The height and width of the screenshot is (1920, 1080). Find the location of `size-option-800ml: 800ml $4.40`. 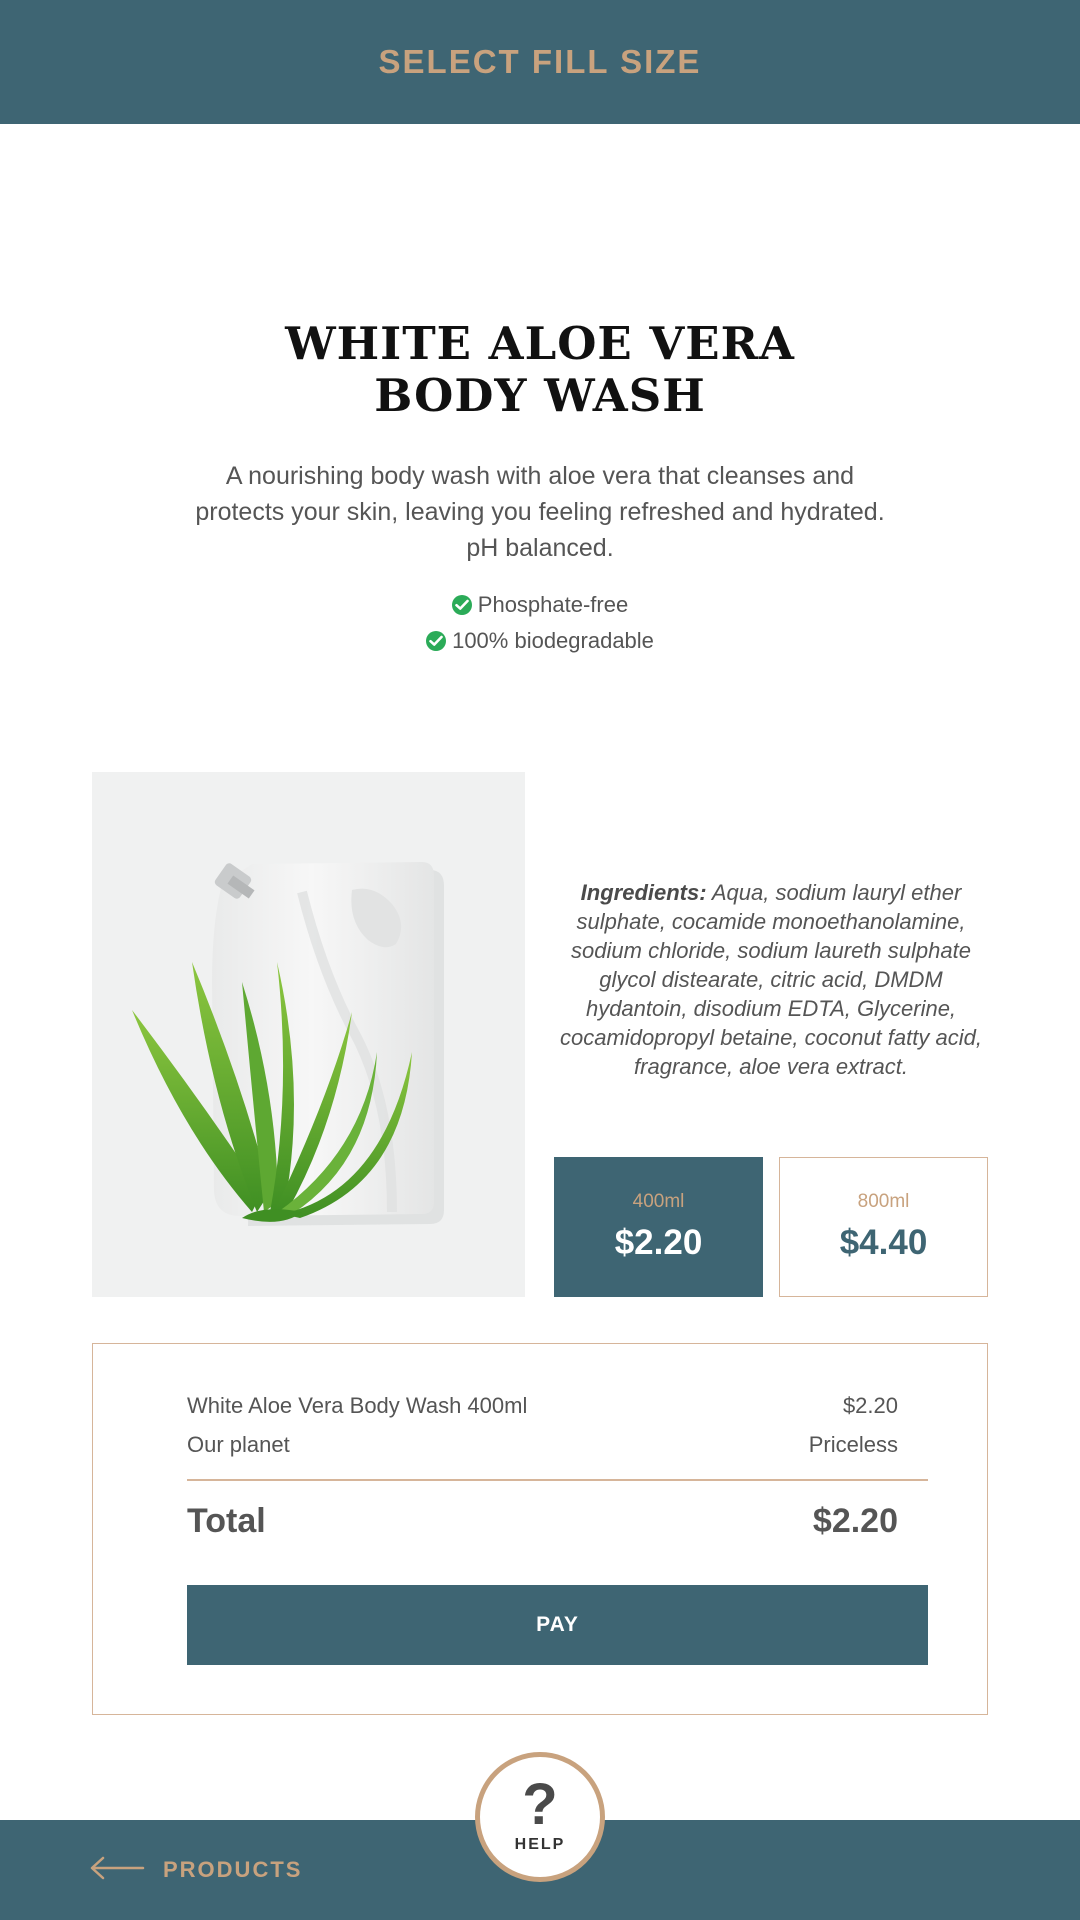

size-option-800ml: 800ml $4.40 is located at coordinates (883, 1227).